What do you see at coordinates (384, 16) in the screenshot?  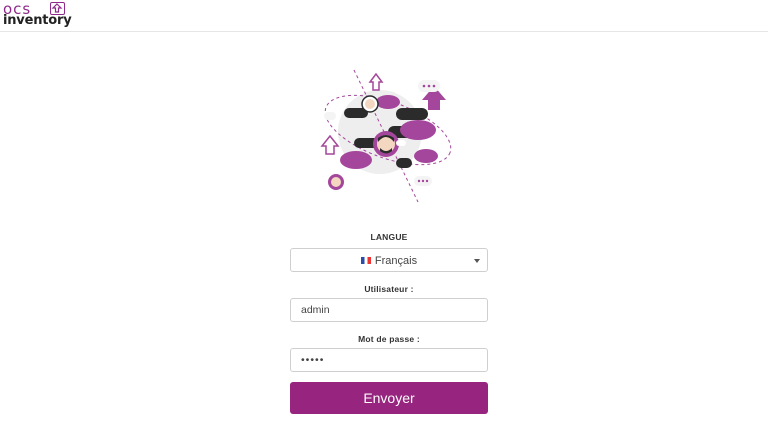 I see `top-bar: OCS inventory` at bounding box center [384, 16].